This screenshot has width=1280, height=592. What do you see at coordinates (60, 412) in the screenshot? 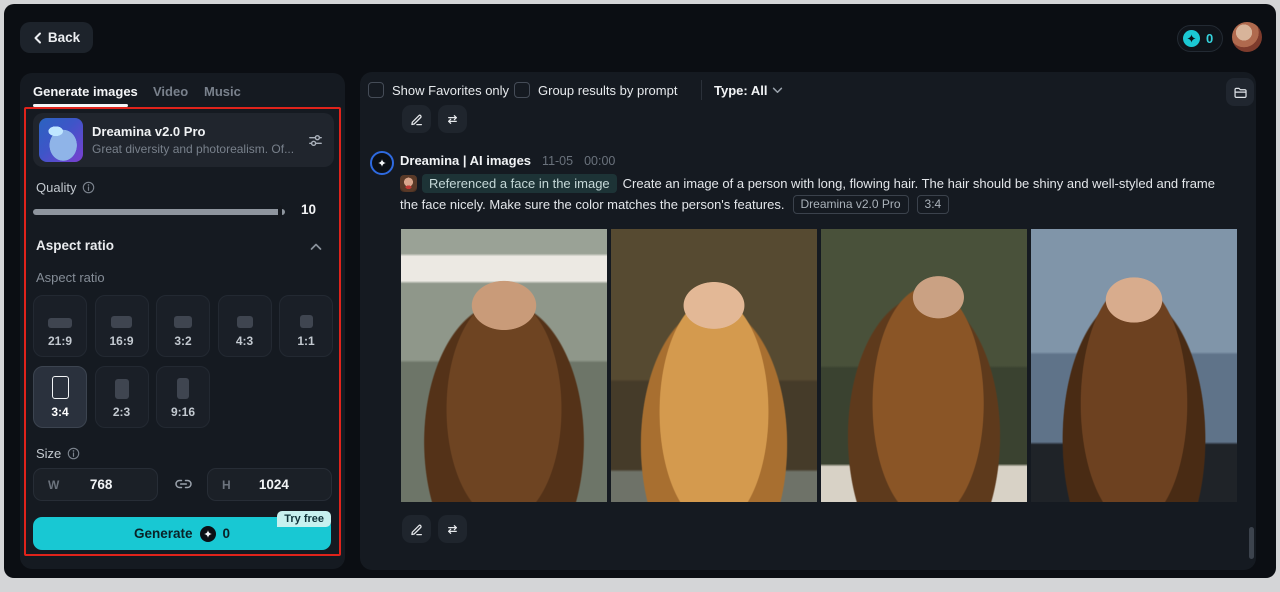
I see `ratio-option-label: 3:4` at bounding box center [60, 412].